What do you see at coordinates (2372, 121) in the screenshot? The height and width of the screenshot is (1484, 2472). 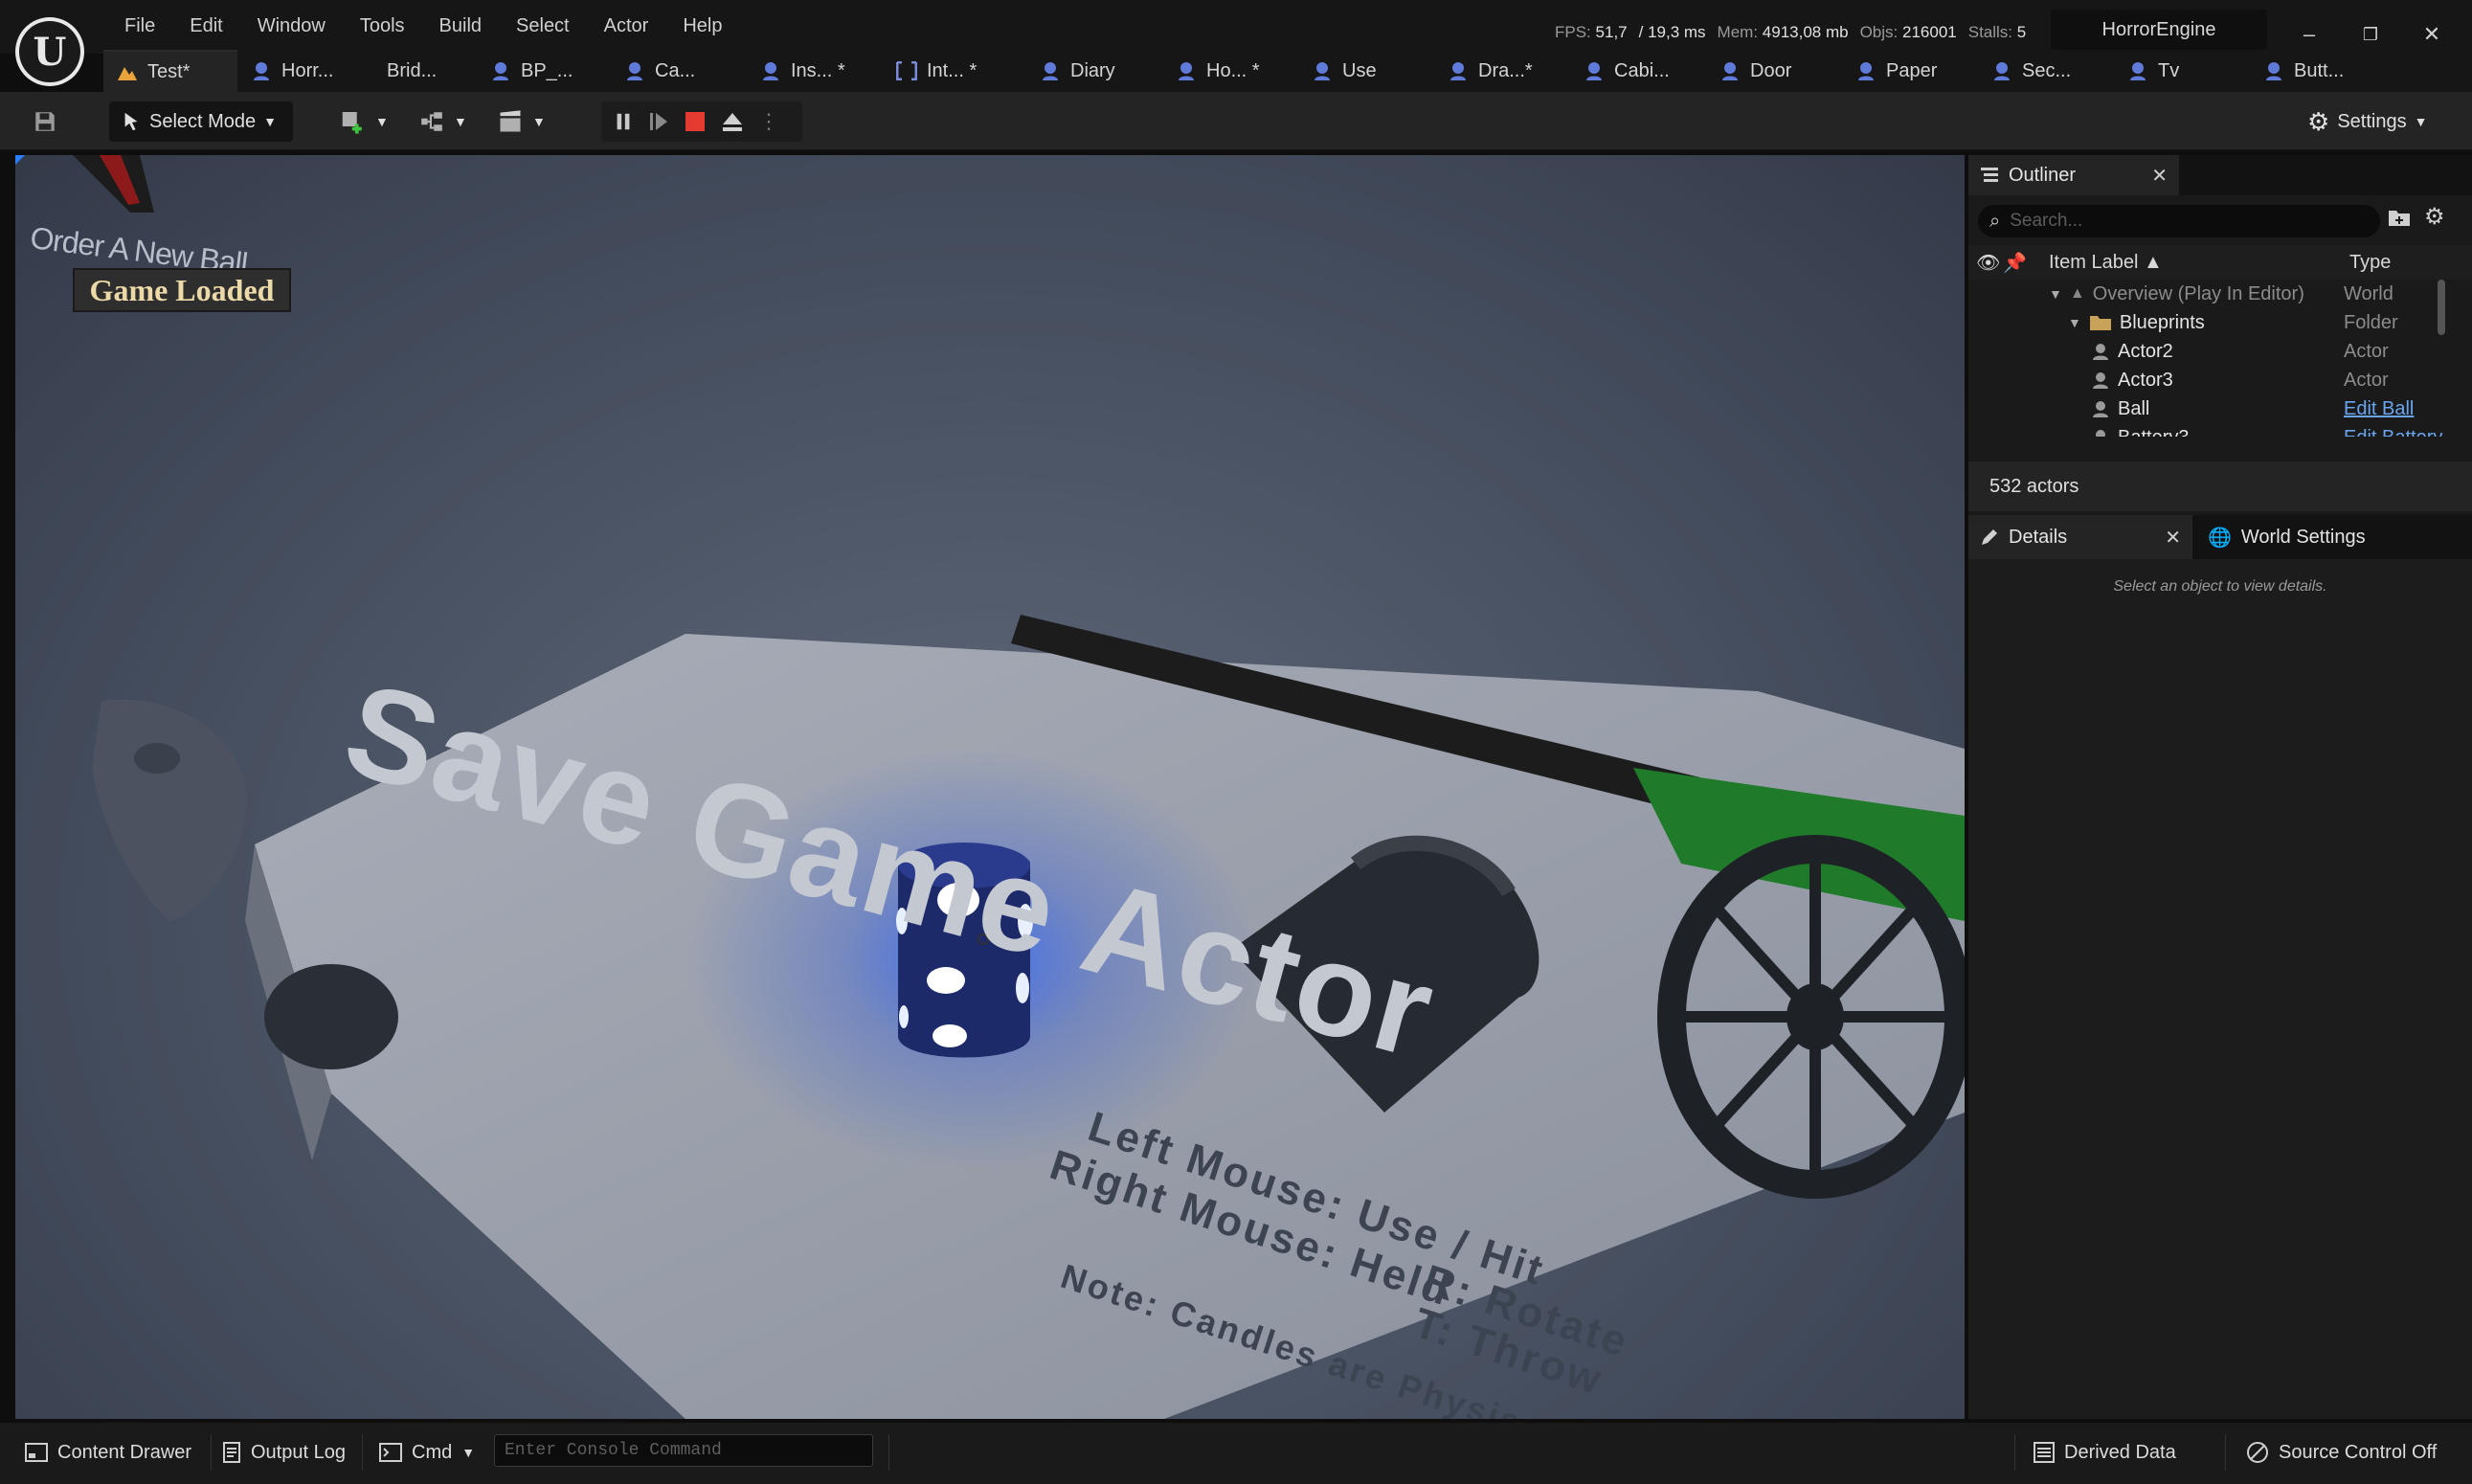 I see `settings-label: Settings` at bounding box center [2372, 121].